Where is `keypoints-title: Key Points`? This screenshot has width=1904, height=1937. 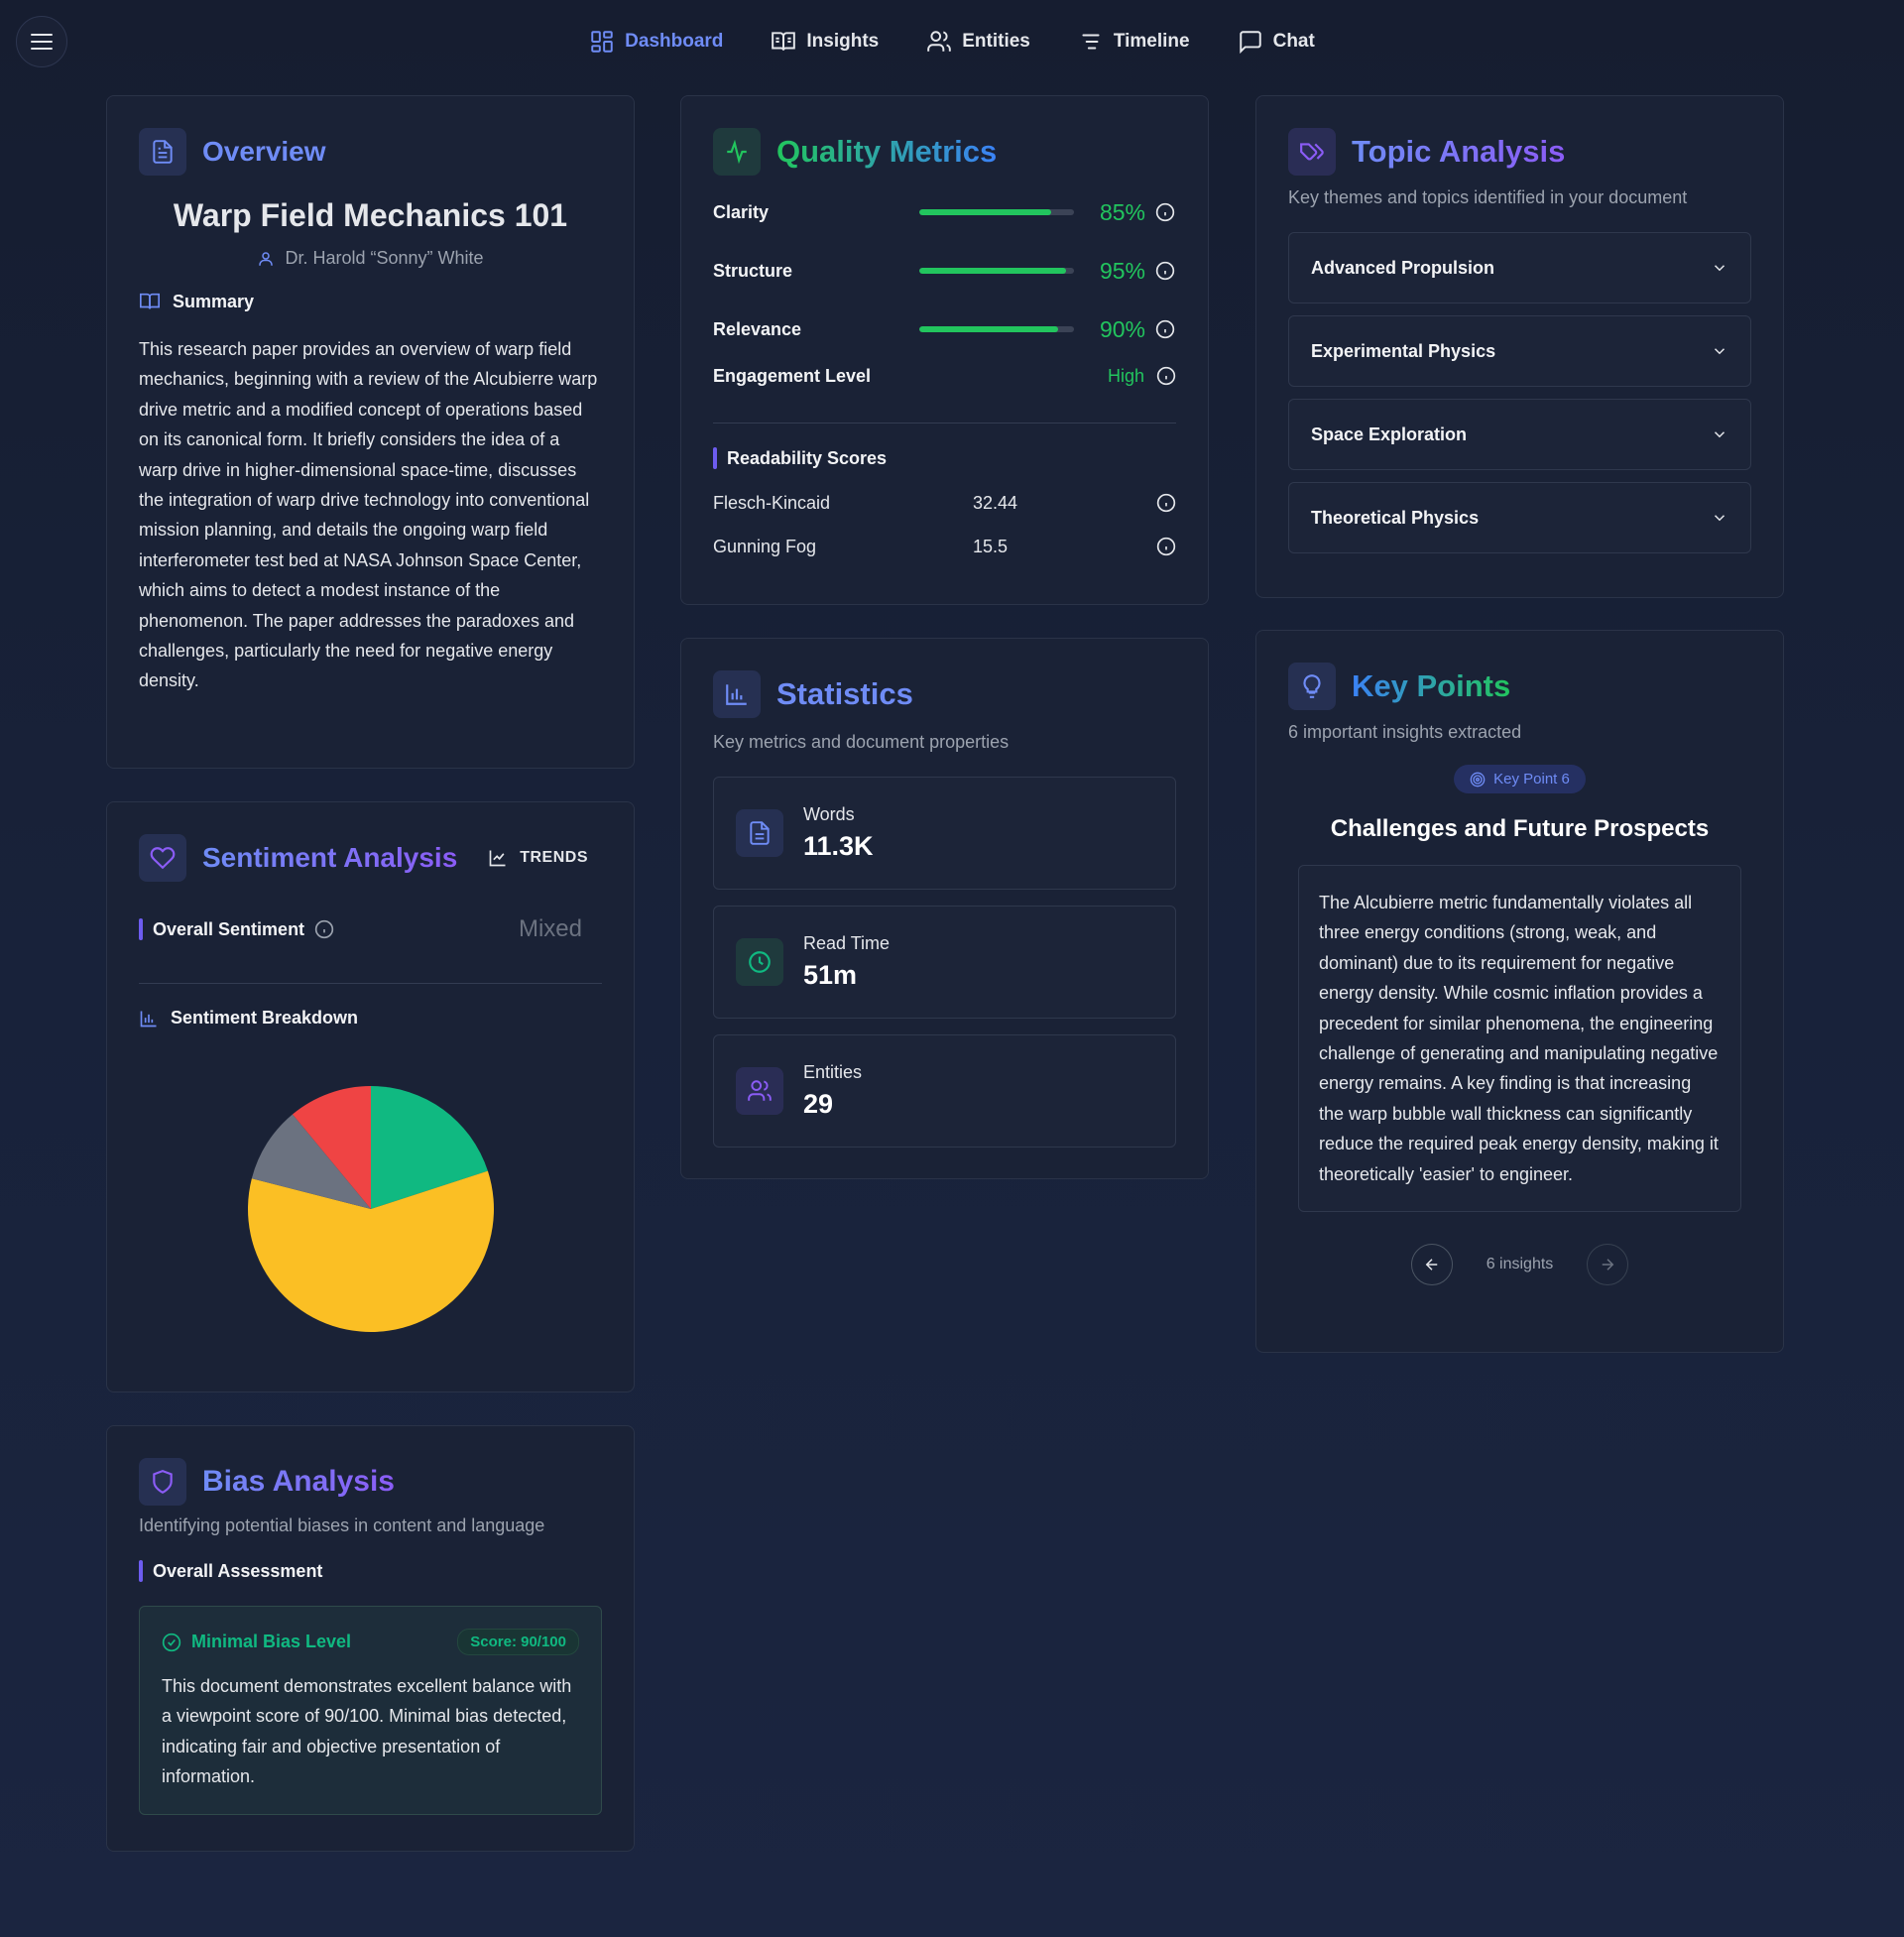 keypoints-title: Key Points is located at coordinates (1431, 685).